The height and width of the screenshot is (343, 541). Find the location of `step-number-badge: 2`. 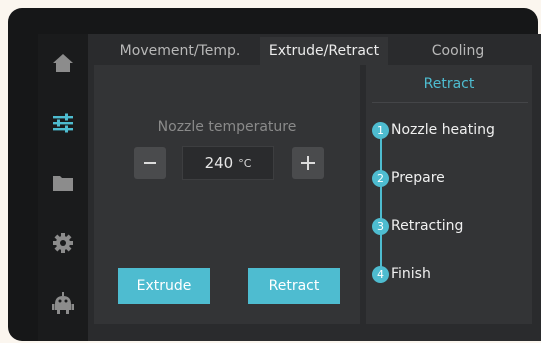

step-number-badge: 2 is located at coordinates (380, 178).